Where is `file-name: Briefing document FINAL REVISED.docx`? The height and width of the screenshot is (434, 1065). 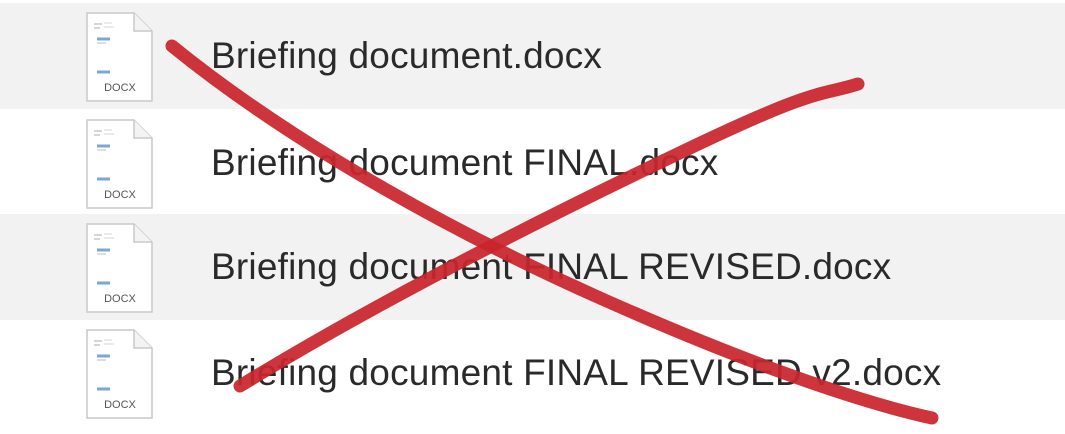
file-name: Briefing document FINAL REVISED.docx is located at coordinates (551, 266).